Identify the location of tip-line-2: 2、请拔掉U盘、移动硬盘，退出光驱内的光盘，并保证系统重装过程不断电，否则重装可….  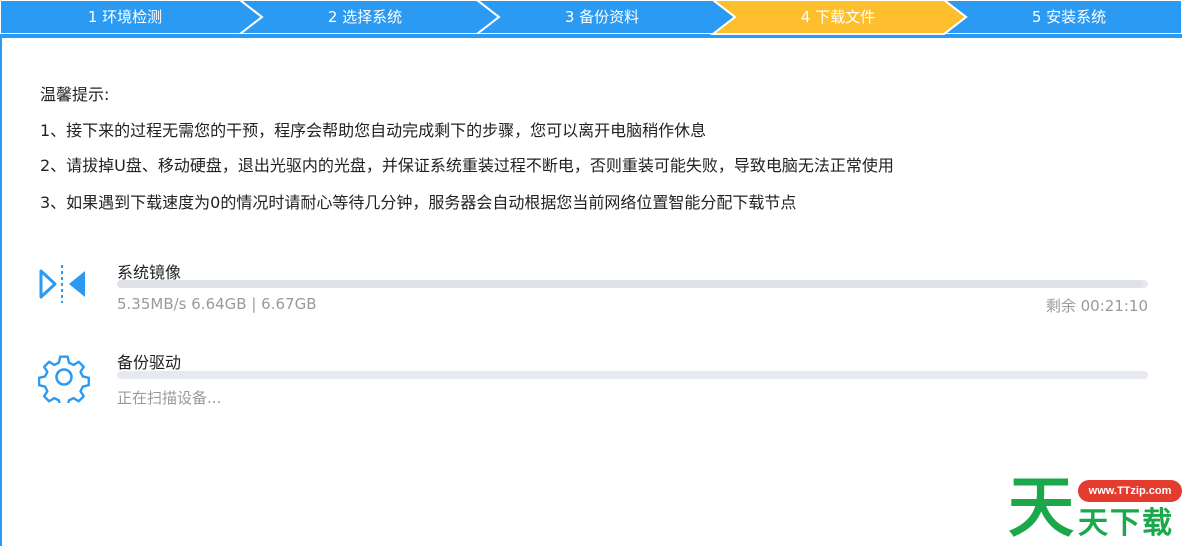
(467, 165).